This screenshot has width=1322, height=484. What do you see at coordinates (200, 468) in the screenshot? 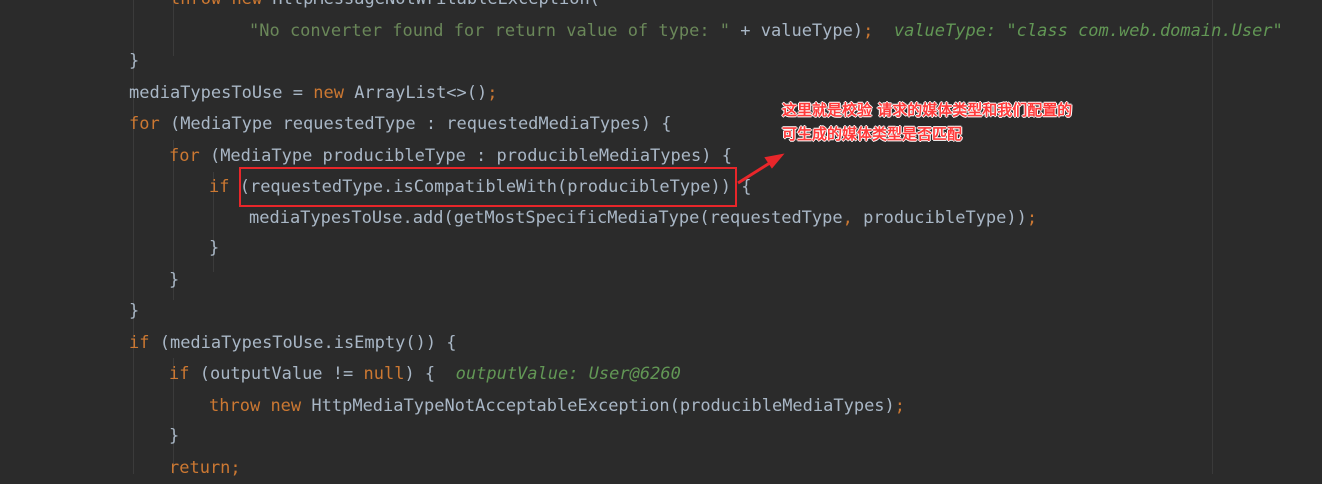
I see `keyword: return` at bounding box center [200, 468].